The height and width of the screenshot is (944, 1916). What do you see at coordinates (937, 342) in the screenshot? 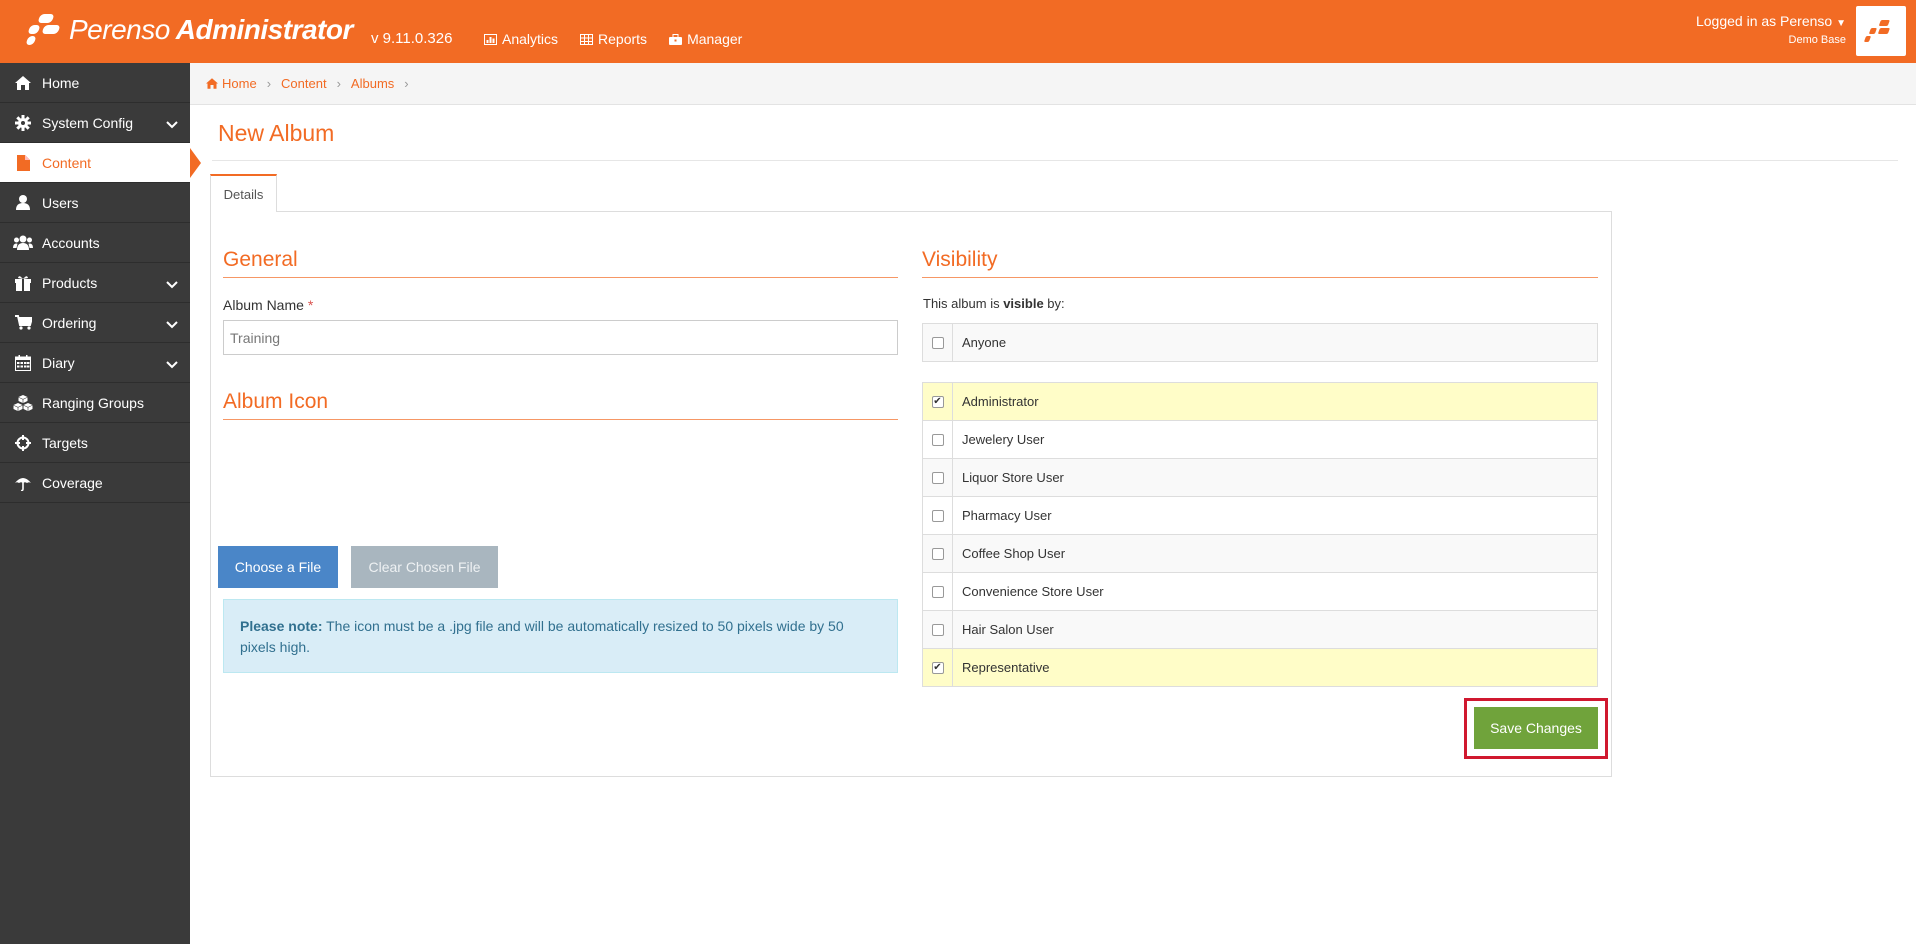
I see `anyone-checkbox` at bounding box center [937, 342].